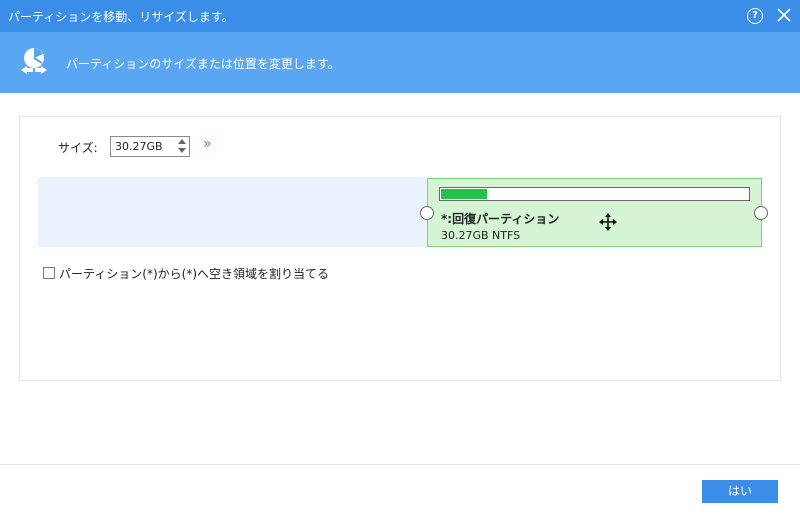  Describe the element at coordinates (139, 146) in the screenshot. I see `size-value: 30.27GB` at that location.